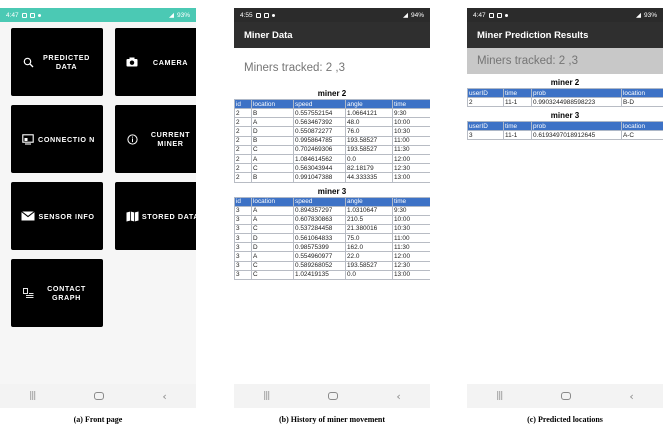 The width and height of the screenshot is (665, 432). I want to click on table-cell: 13:00, so click(411, 177).